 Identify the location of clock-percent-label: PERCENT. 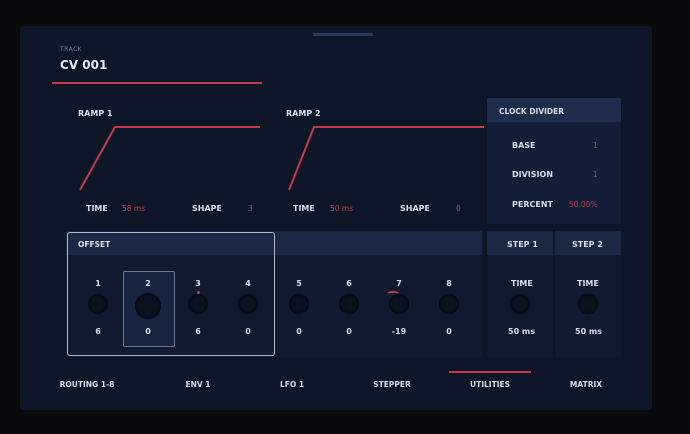
(532, 204).